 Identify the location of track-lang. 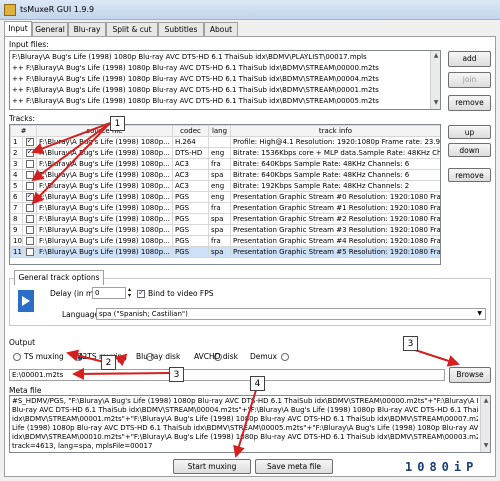
(219, 142).